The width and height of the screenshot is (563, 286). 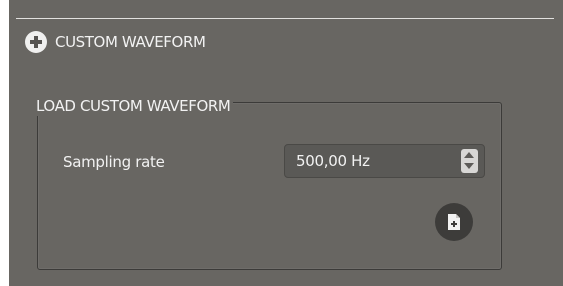 What do you see at coordinates (469, 161) in the screenshot?
I see `spin-buttons` at bounding box center [469, 161].